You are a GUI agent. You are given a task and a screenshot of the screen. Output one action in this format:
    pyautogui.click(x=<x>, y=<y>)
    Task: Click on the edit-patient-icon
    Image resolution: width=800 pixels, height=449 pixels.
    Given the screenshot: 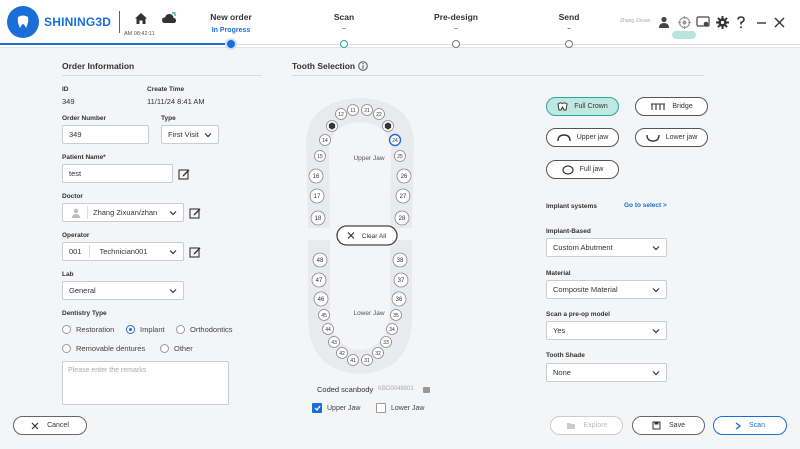 What is the action you would take?
    pyautogui.click(x=184, y=174)
    